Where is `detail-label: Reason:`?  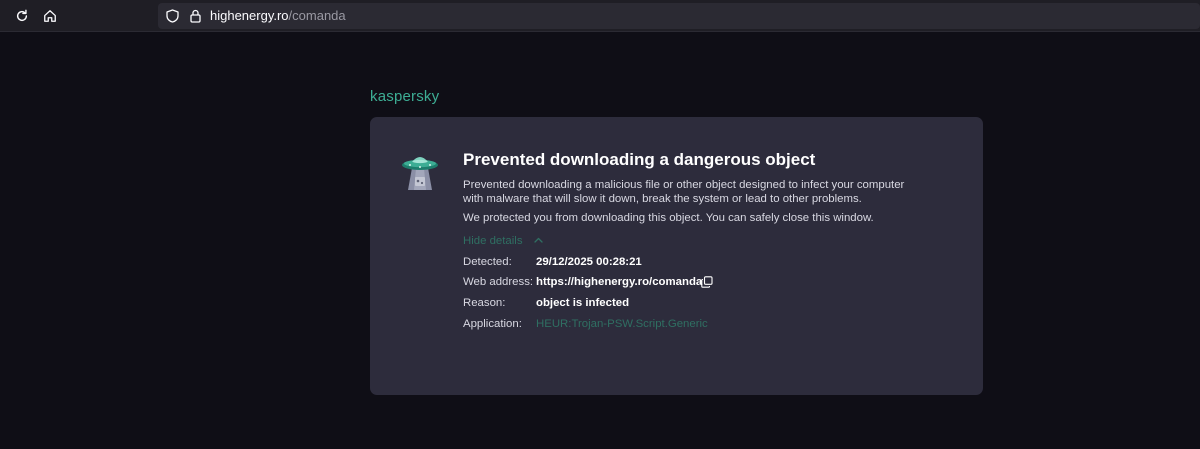
detail-label: Reason: is located at coordinates (484, 303).